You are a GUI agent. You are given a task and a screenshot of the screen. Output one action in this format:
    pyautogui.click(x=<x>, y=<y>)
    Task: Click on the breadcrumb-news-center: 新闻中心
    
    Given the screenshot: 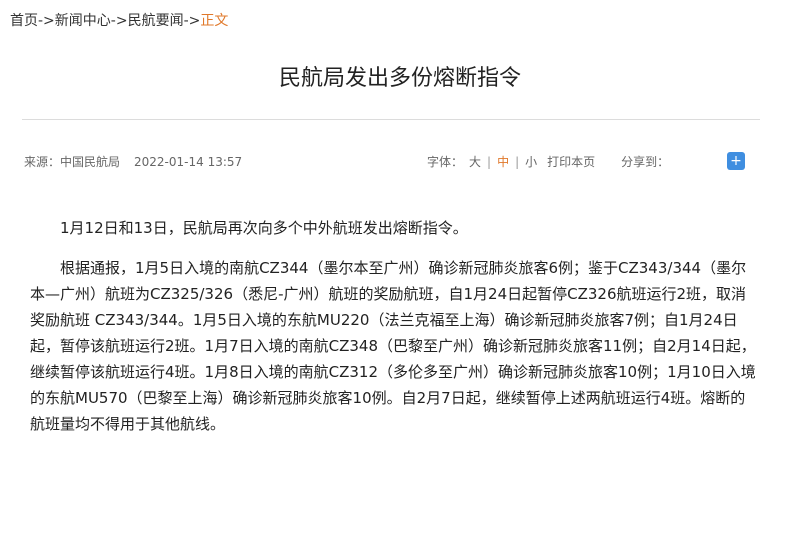 What is the action you would take?
    pyautogui.click(x=83, y=21)
    